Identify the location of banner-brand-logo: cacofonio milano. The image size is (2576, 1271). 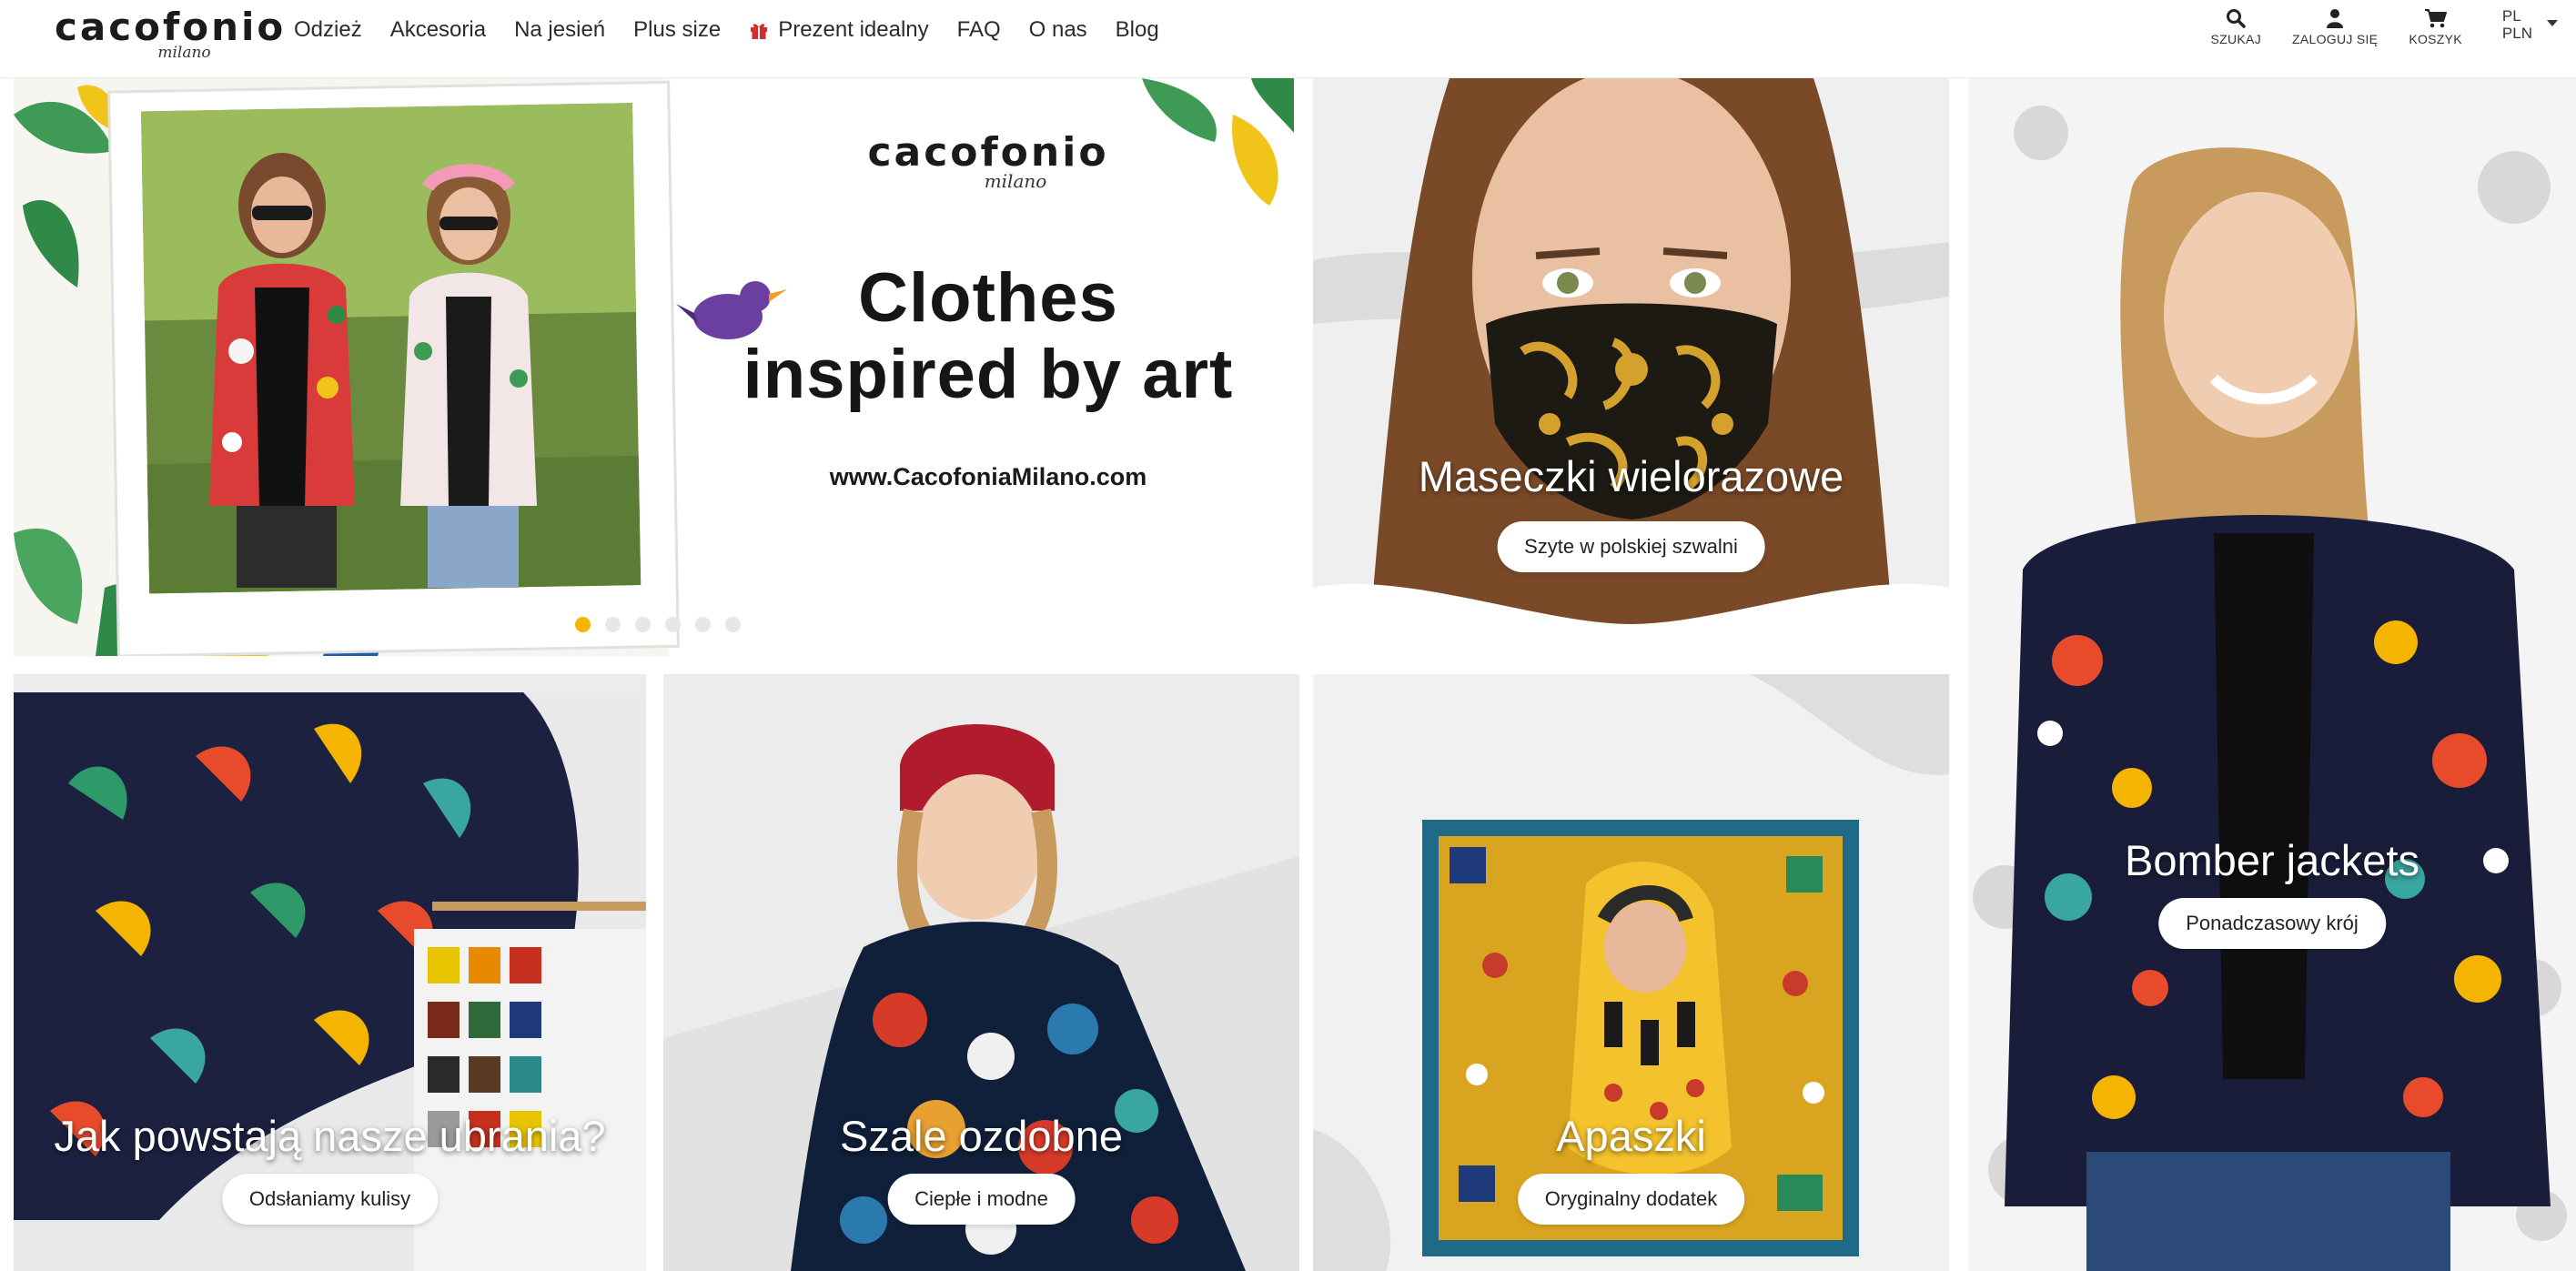
(988, 160).